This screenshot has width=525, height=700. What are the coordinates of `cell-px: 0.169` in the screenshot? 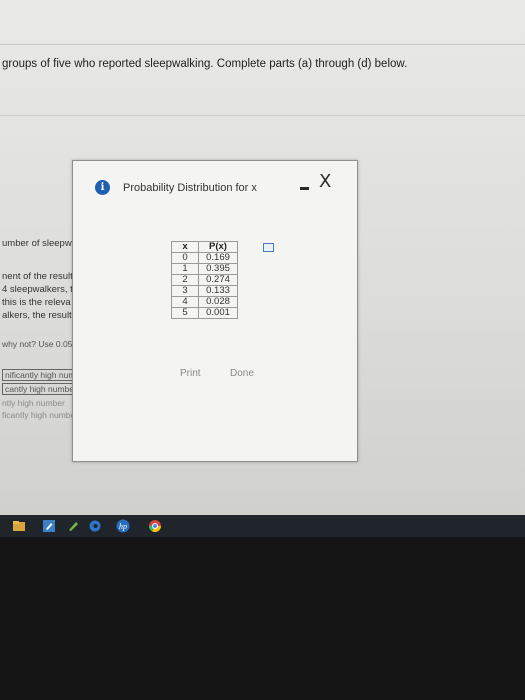 It's located at (218, 258).